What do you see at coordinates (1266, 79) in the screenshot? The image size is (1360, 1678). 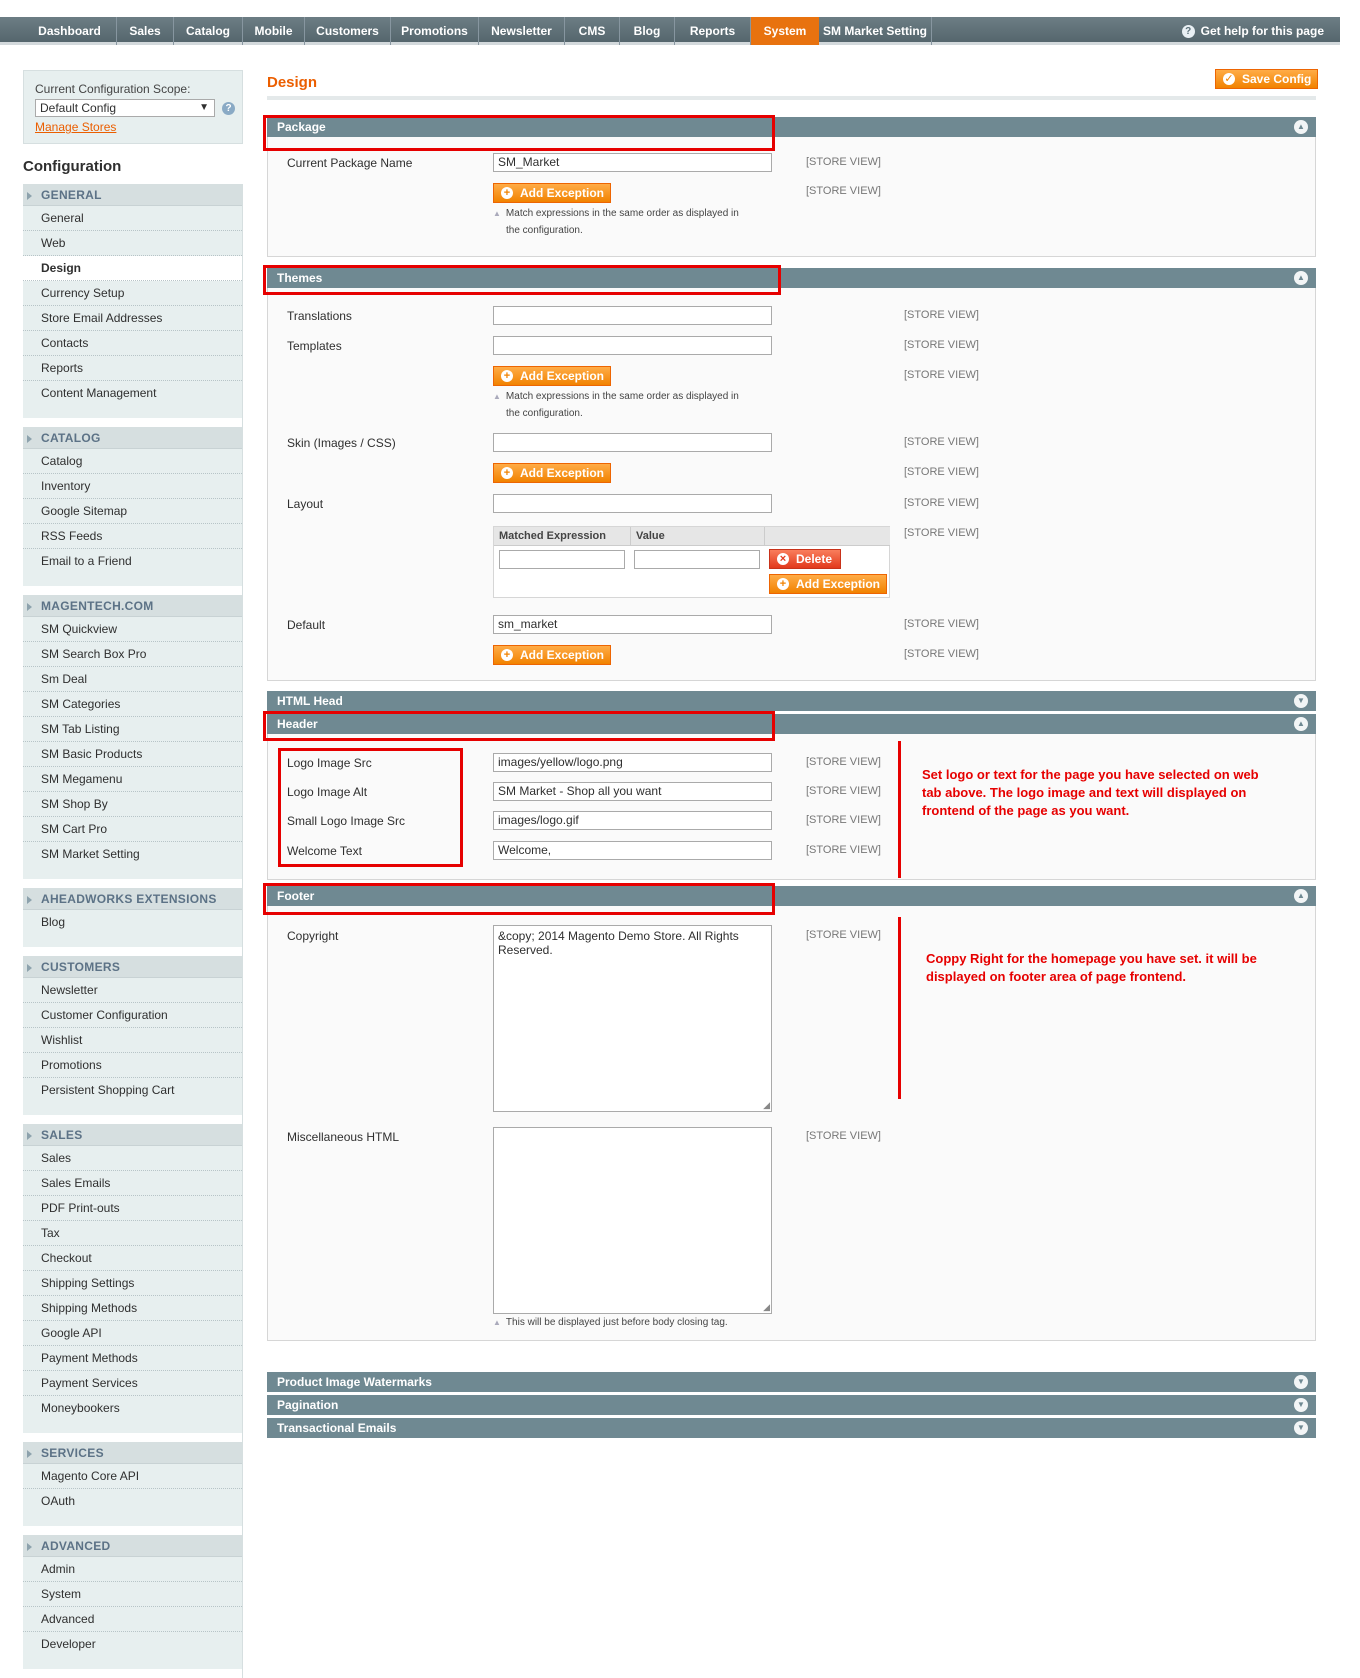 I see `save-config-button: ✓ Save Config` at bounding box center [1266, 79].